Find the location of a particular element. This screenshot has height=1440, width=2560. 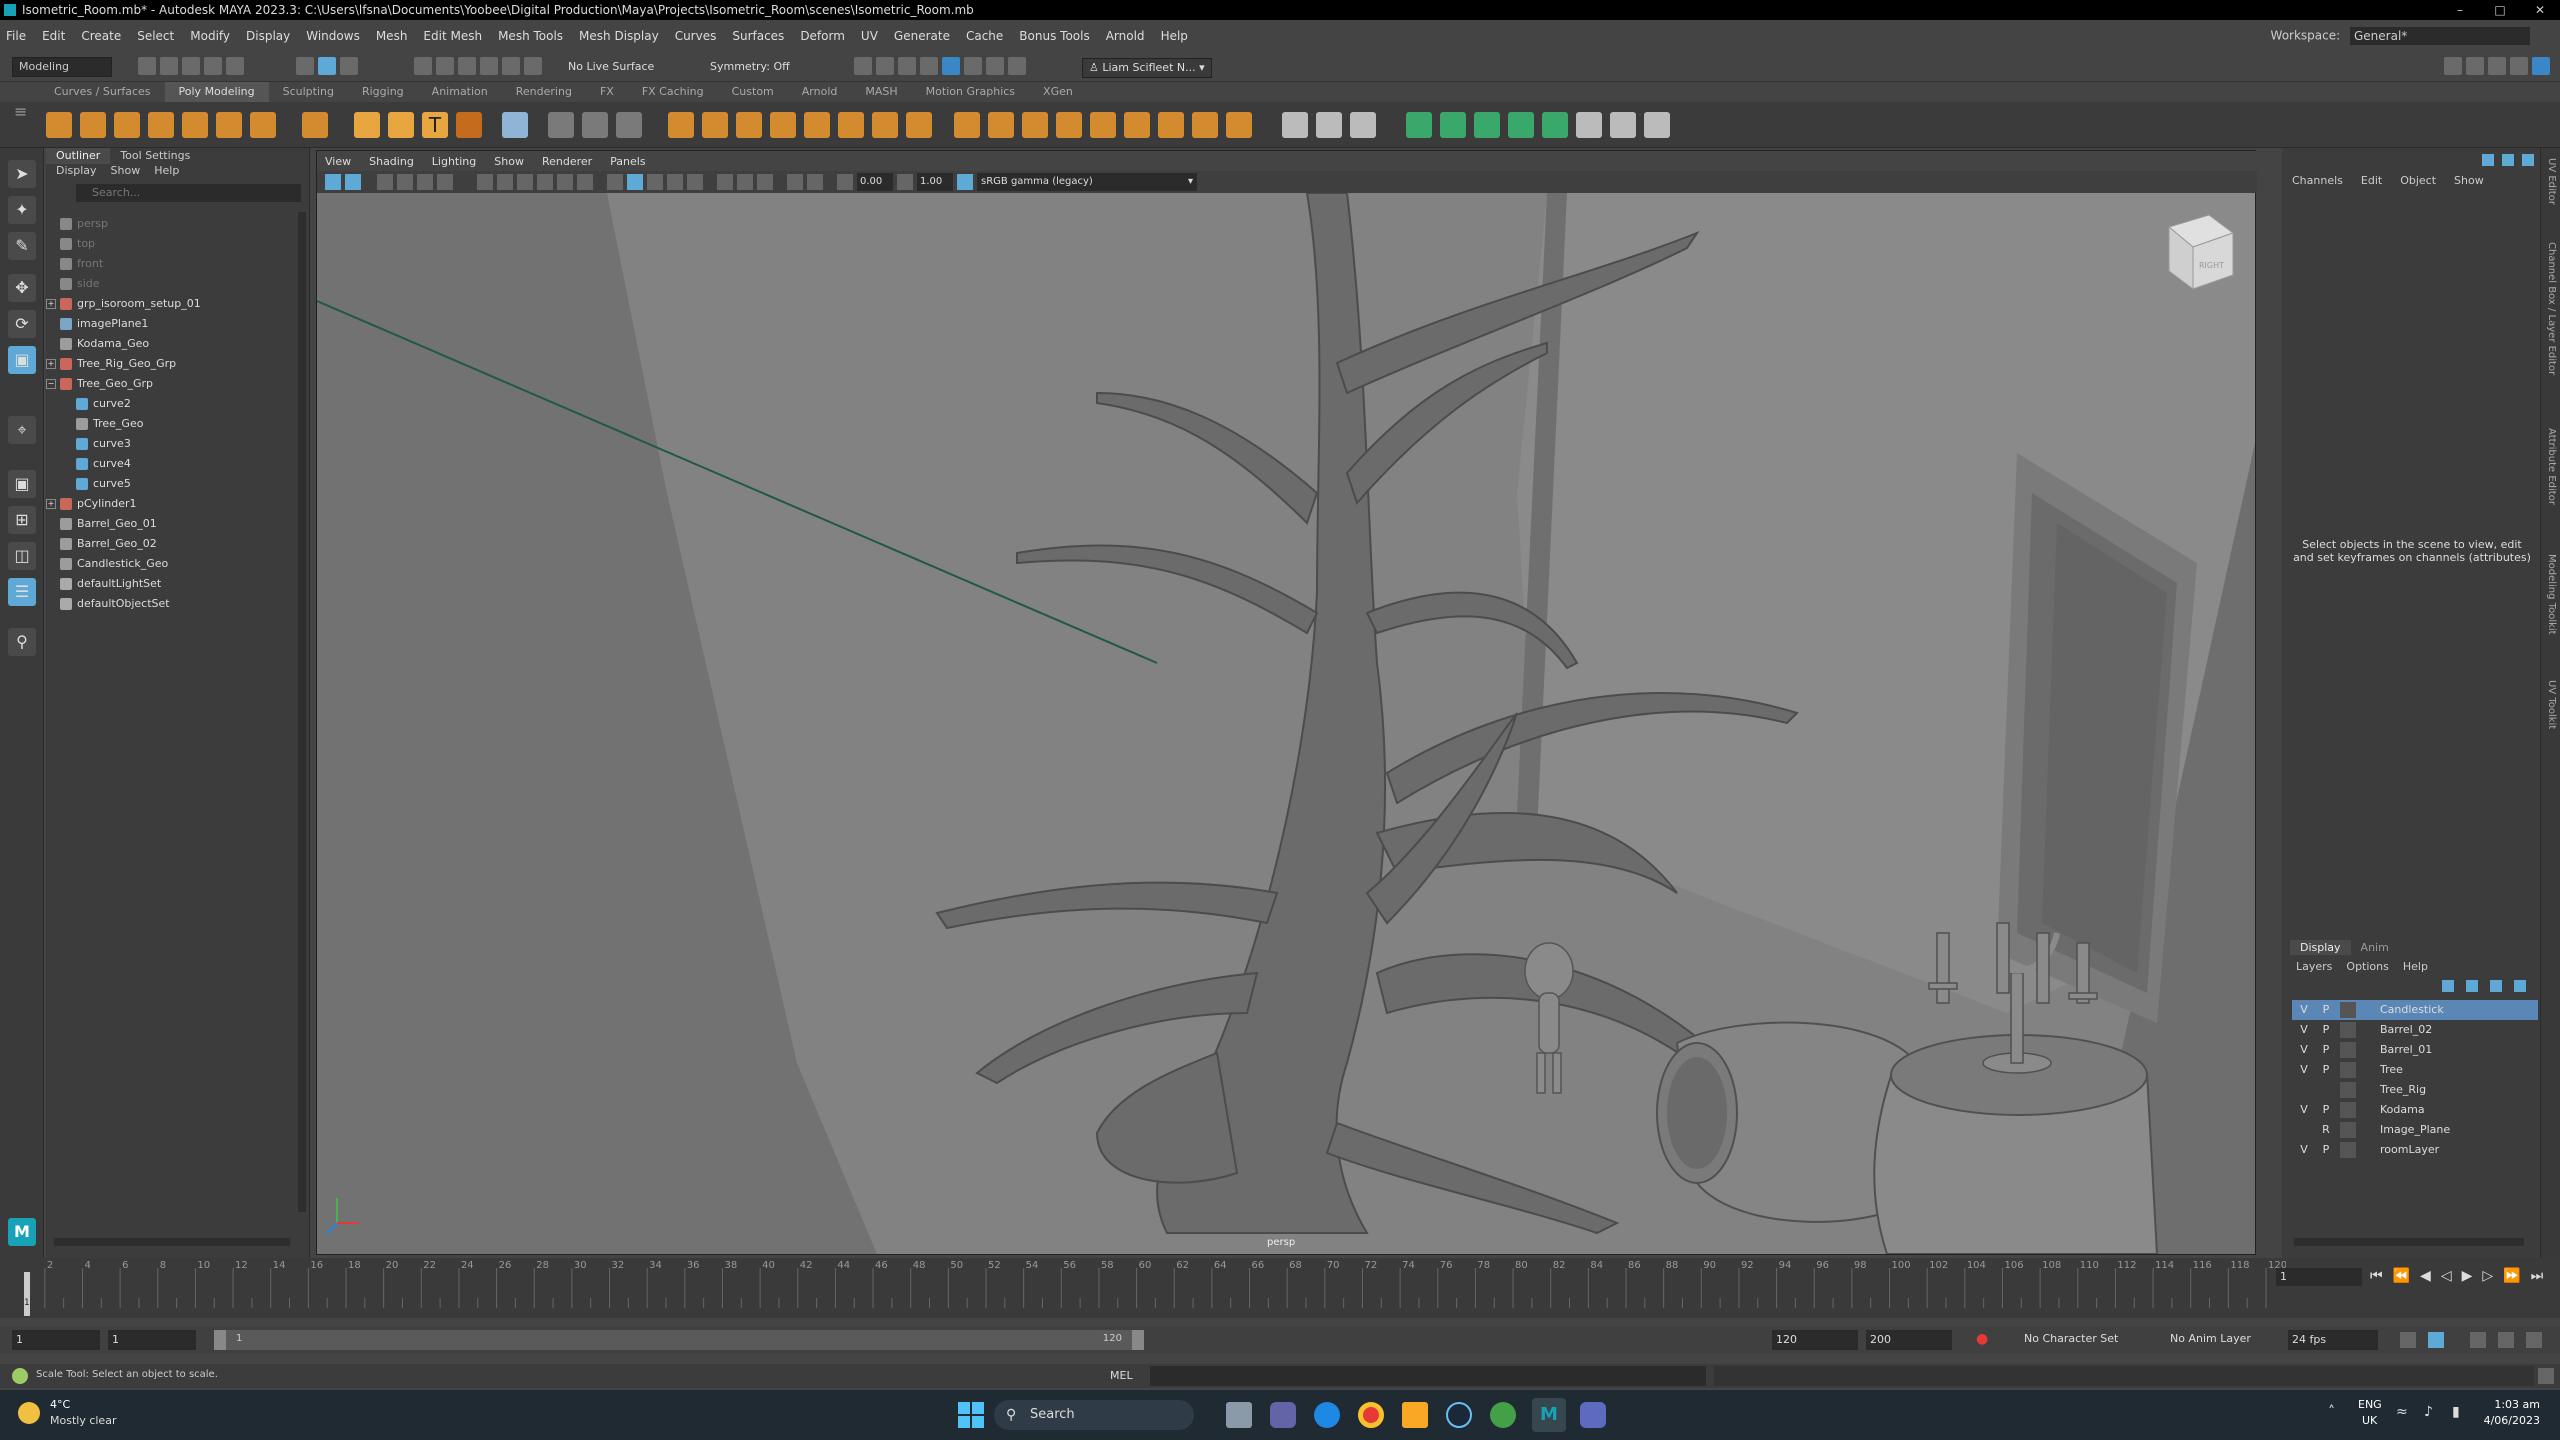

loop-icon is located at coordinates (2408, 1340).